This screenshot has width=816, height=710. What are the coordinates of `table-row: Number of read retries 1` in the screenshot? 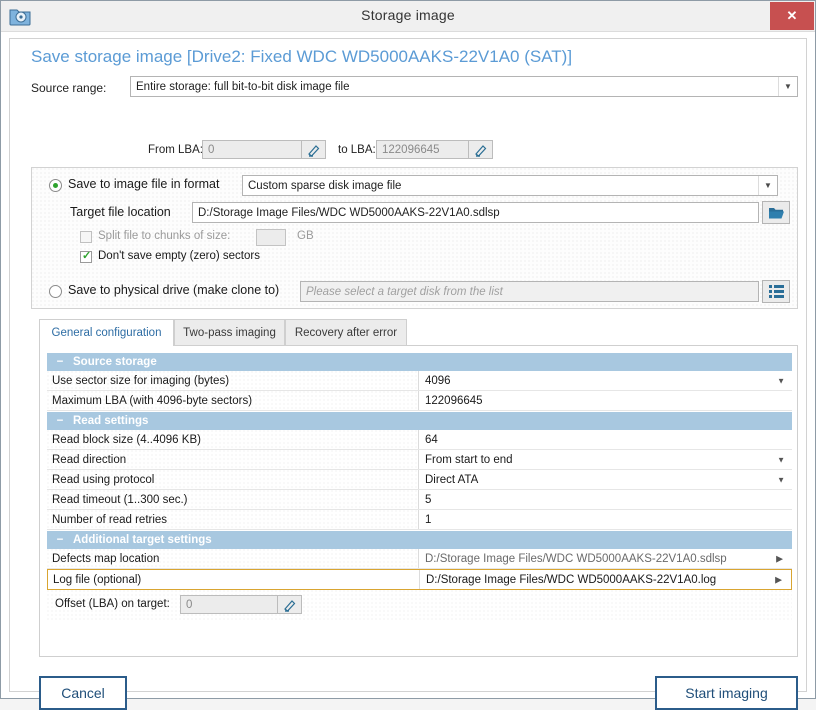 It's located at (419, 520).